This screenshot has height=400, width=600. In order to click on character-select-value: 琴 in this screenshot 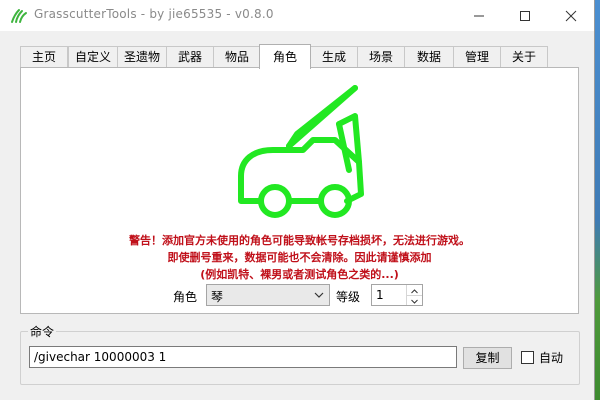, I will do `click(217, 297)`.